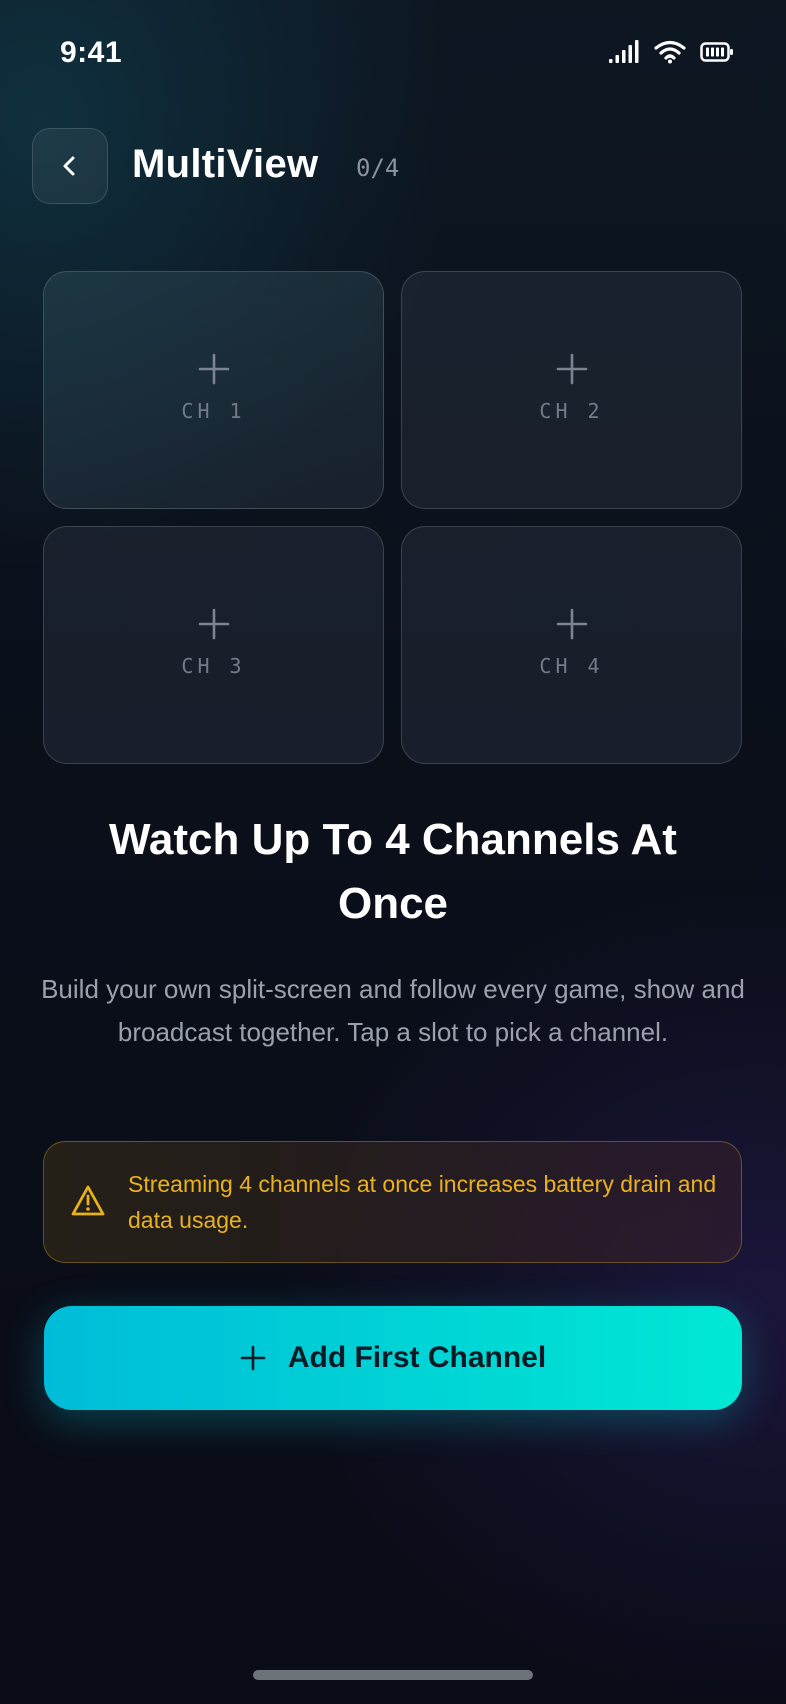 Image resolution: width=786 pixels, height=1704 pixels. I want to click on channel-slot-3: CH 3, so click(213, 645).